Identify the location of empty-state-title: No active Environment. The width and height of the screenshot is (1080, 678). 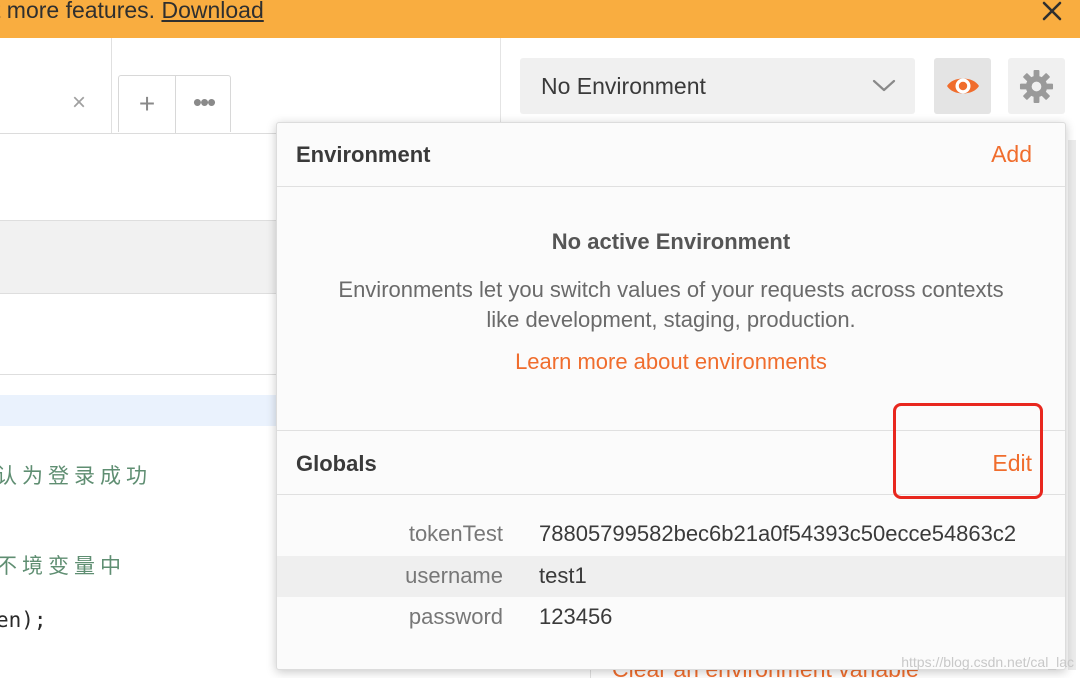
(671, 241).